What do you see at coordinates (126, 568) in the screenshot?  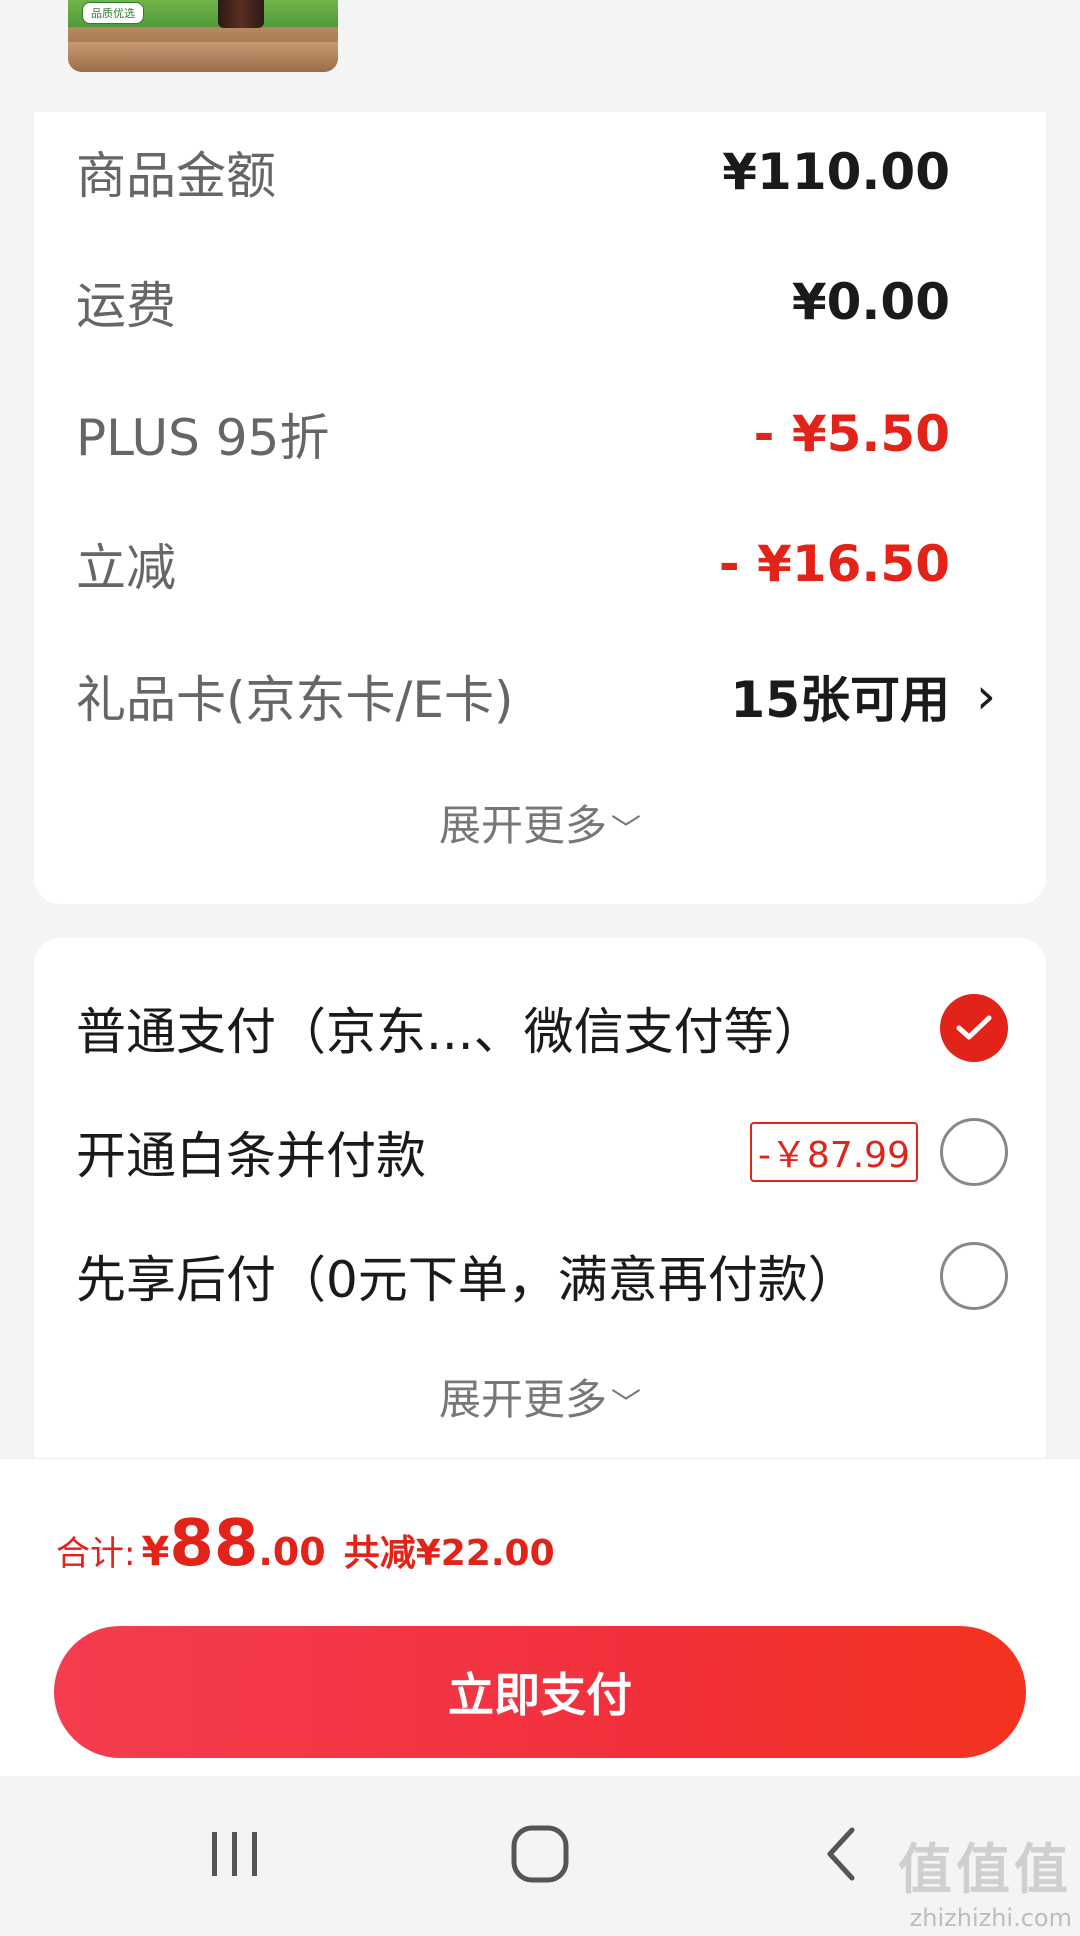 I see `price-label: 立减` at bounding box center [126, 568].